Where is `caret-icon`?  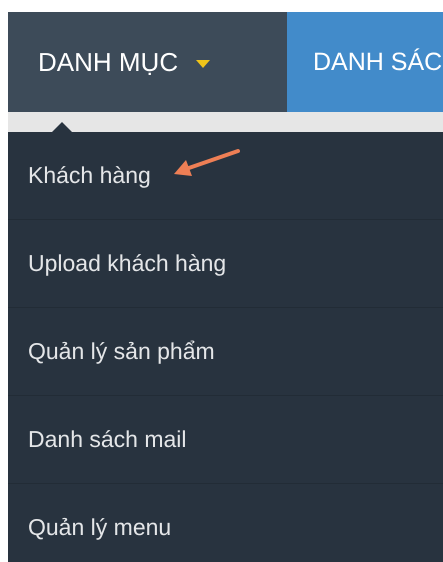
caret-icon is located at coordinates (203, 64).